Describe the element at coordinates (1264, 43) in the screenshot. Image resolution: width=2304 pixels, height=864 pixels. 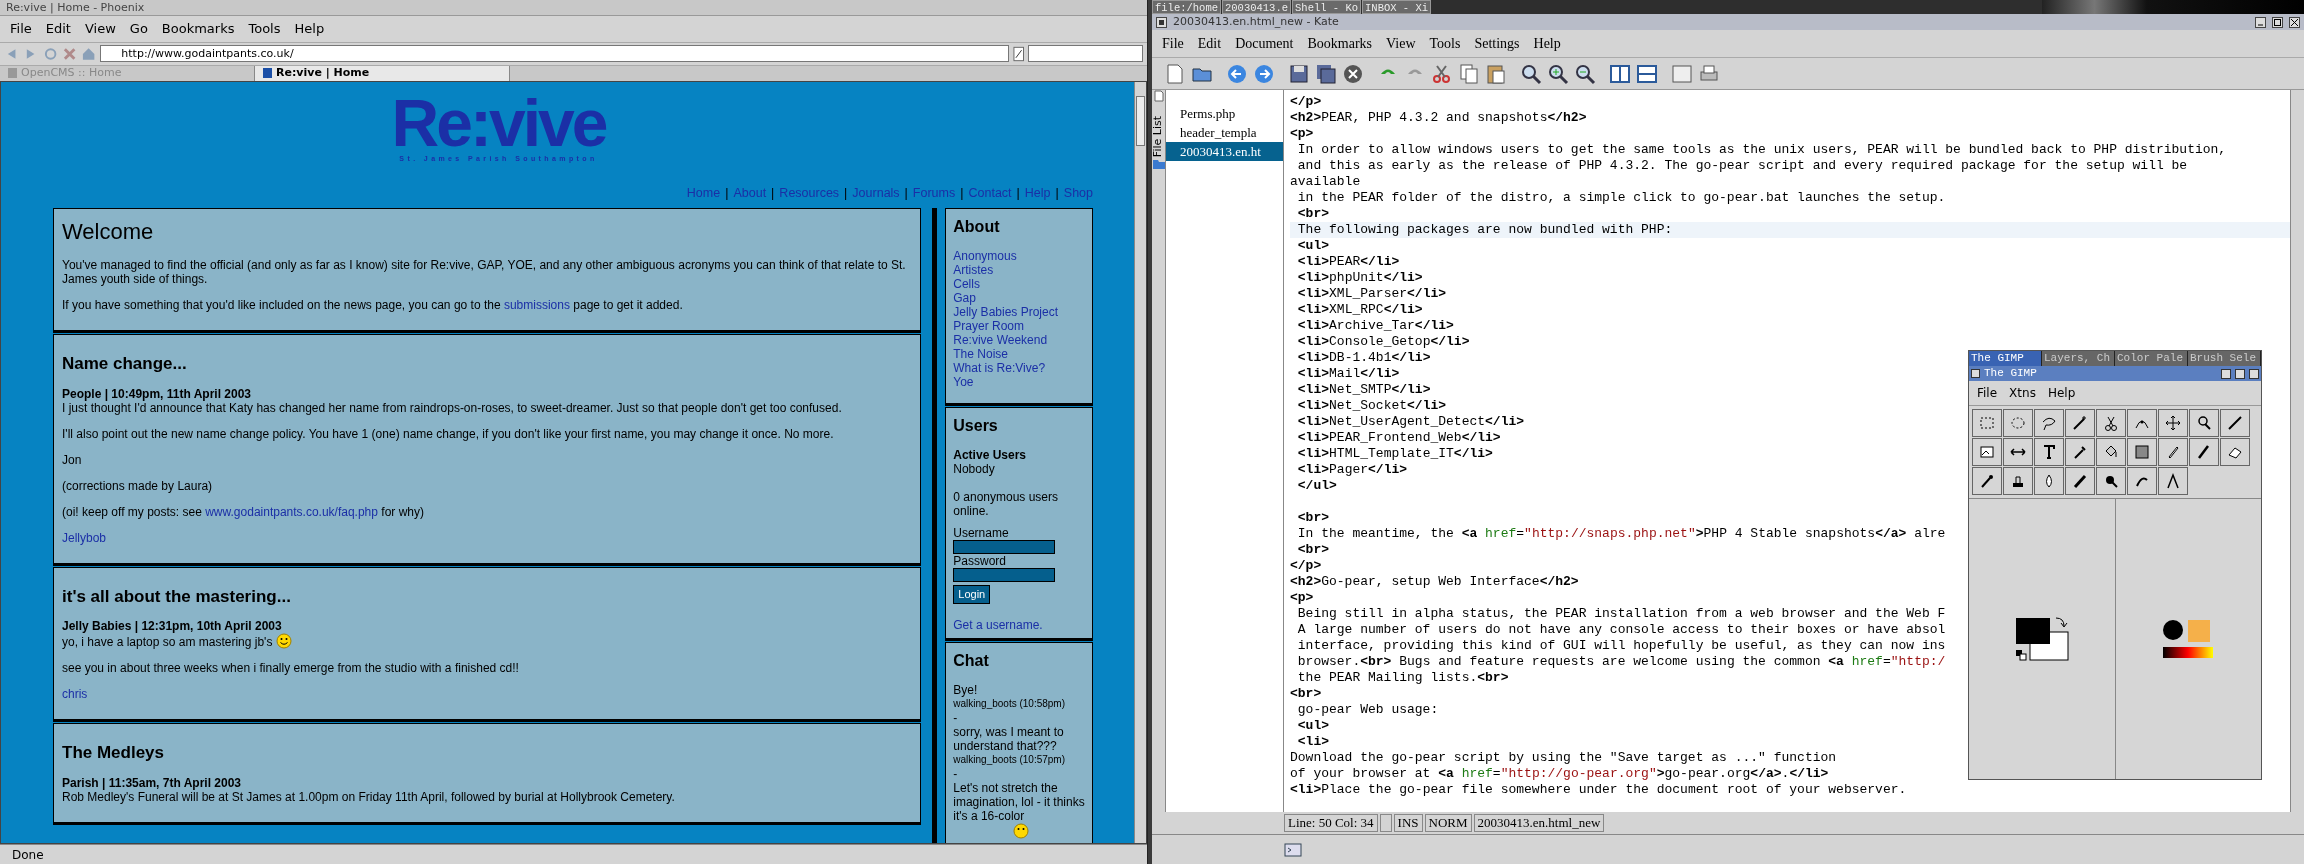
I see `menu-item: Document` at that location.